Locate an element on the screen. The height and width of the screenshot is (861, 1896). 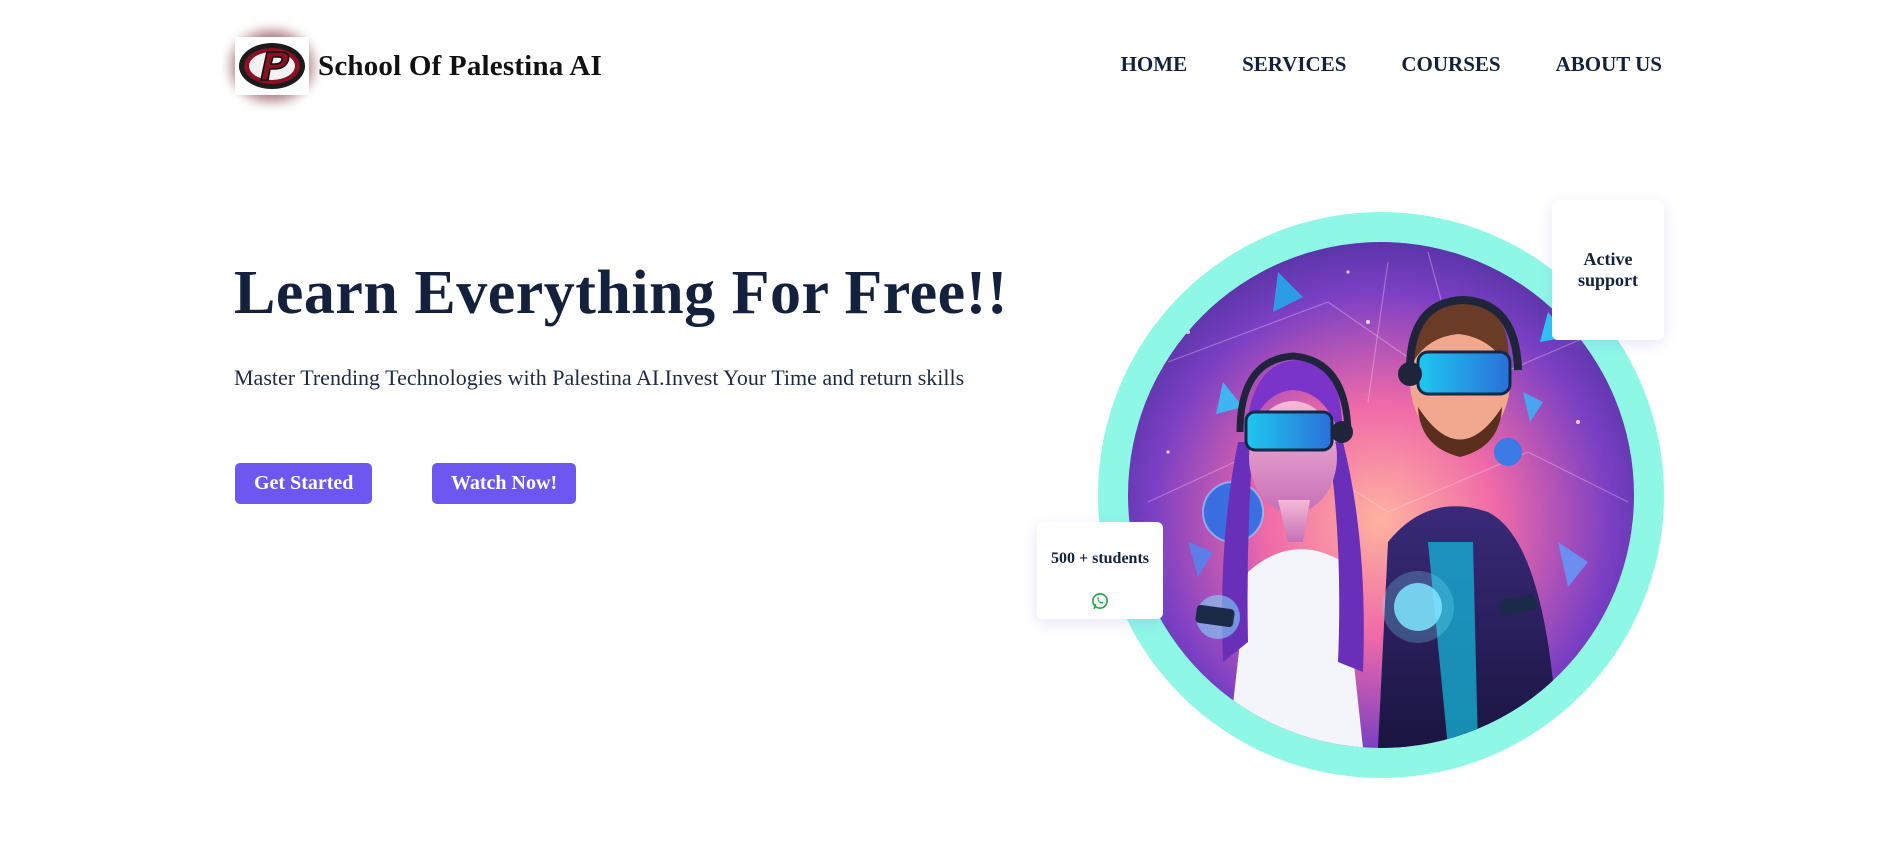
logo-icon is located at coordinates (272, 66).